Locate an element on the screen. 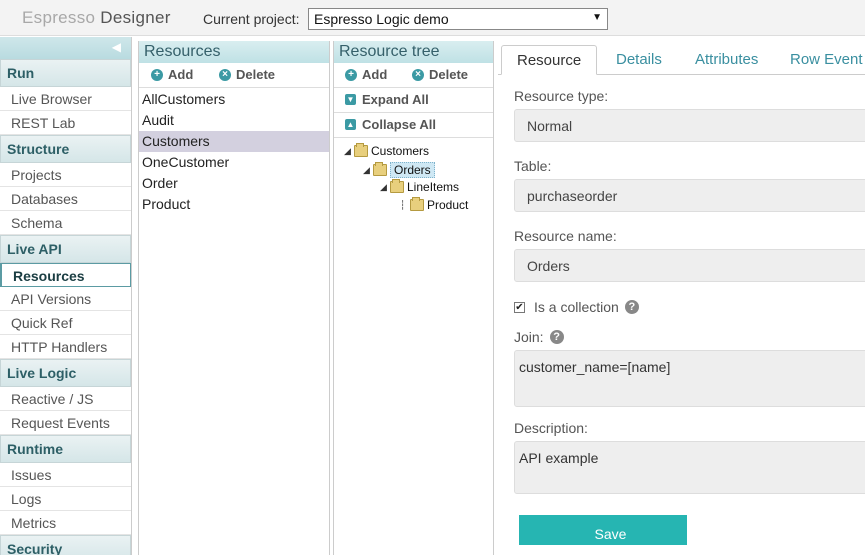 This screenshot has height=555, width=865. sidebar-item-request-events: Request Events is located at coordinates (65, 423).